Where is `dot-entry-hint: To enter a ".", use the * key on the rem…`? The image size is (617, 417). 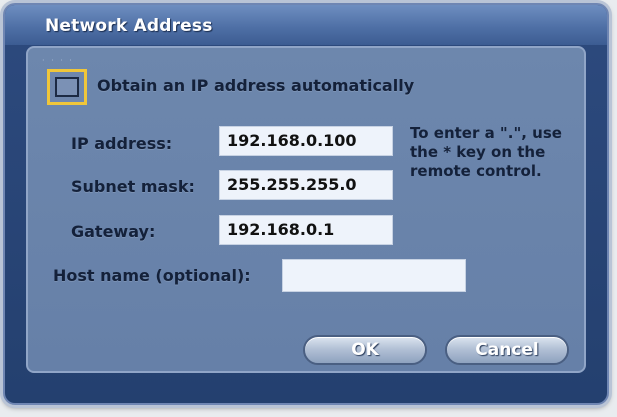 dot-entry-hint: To enter a ".", use the * key on the rem… is located at coordinates (500, 152).